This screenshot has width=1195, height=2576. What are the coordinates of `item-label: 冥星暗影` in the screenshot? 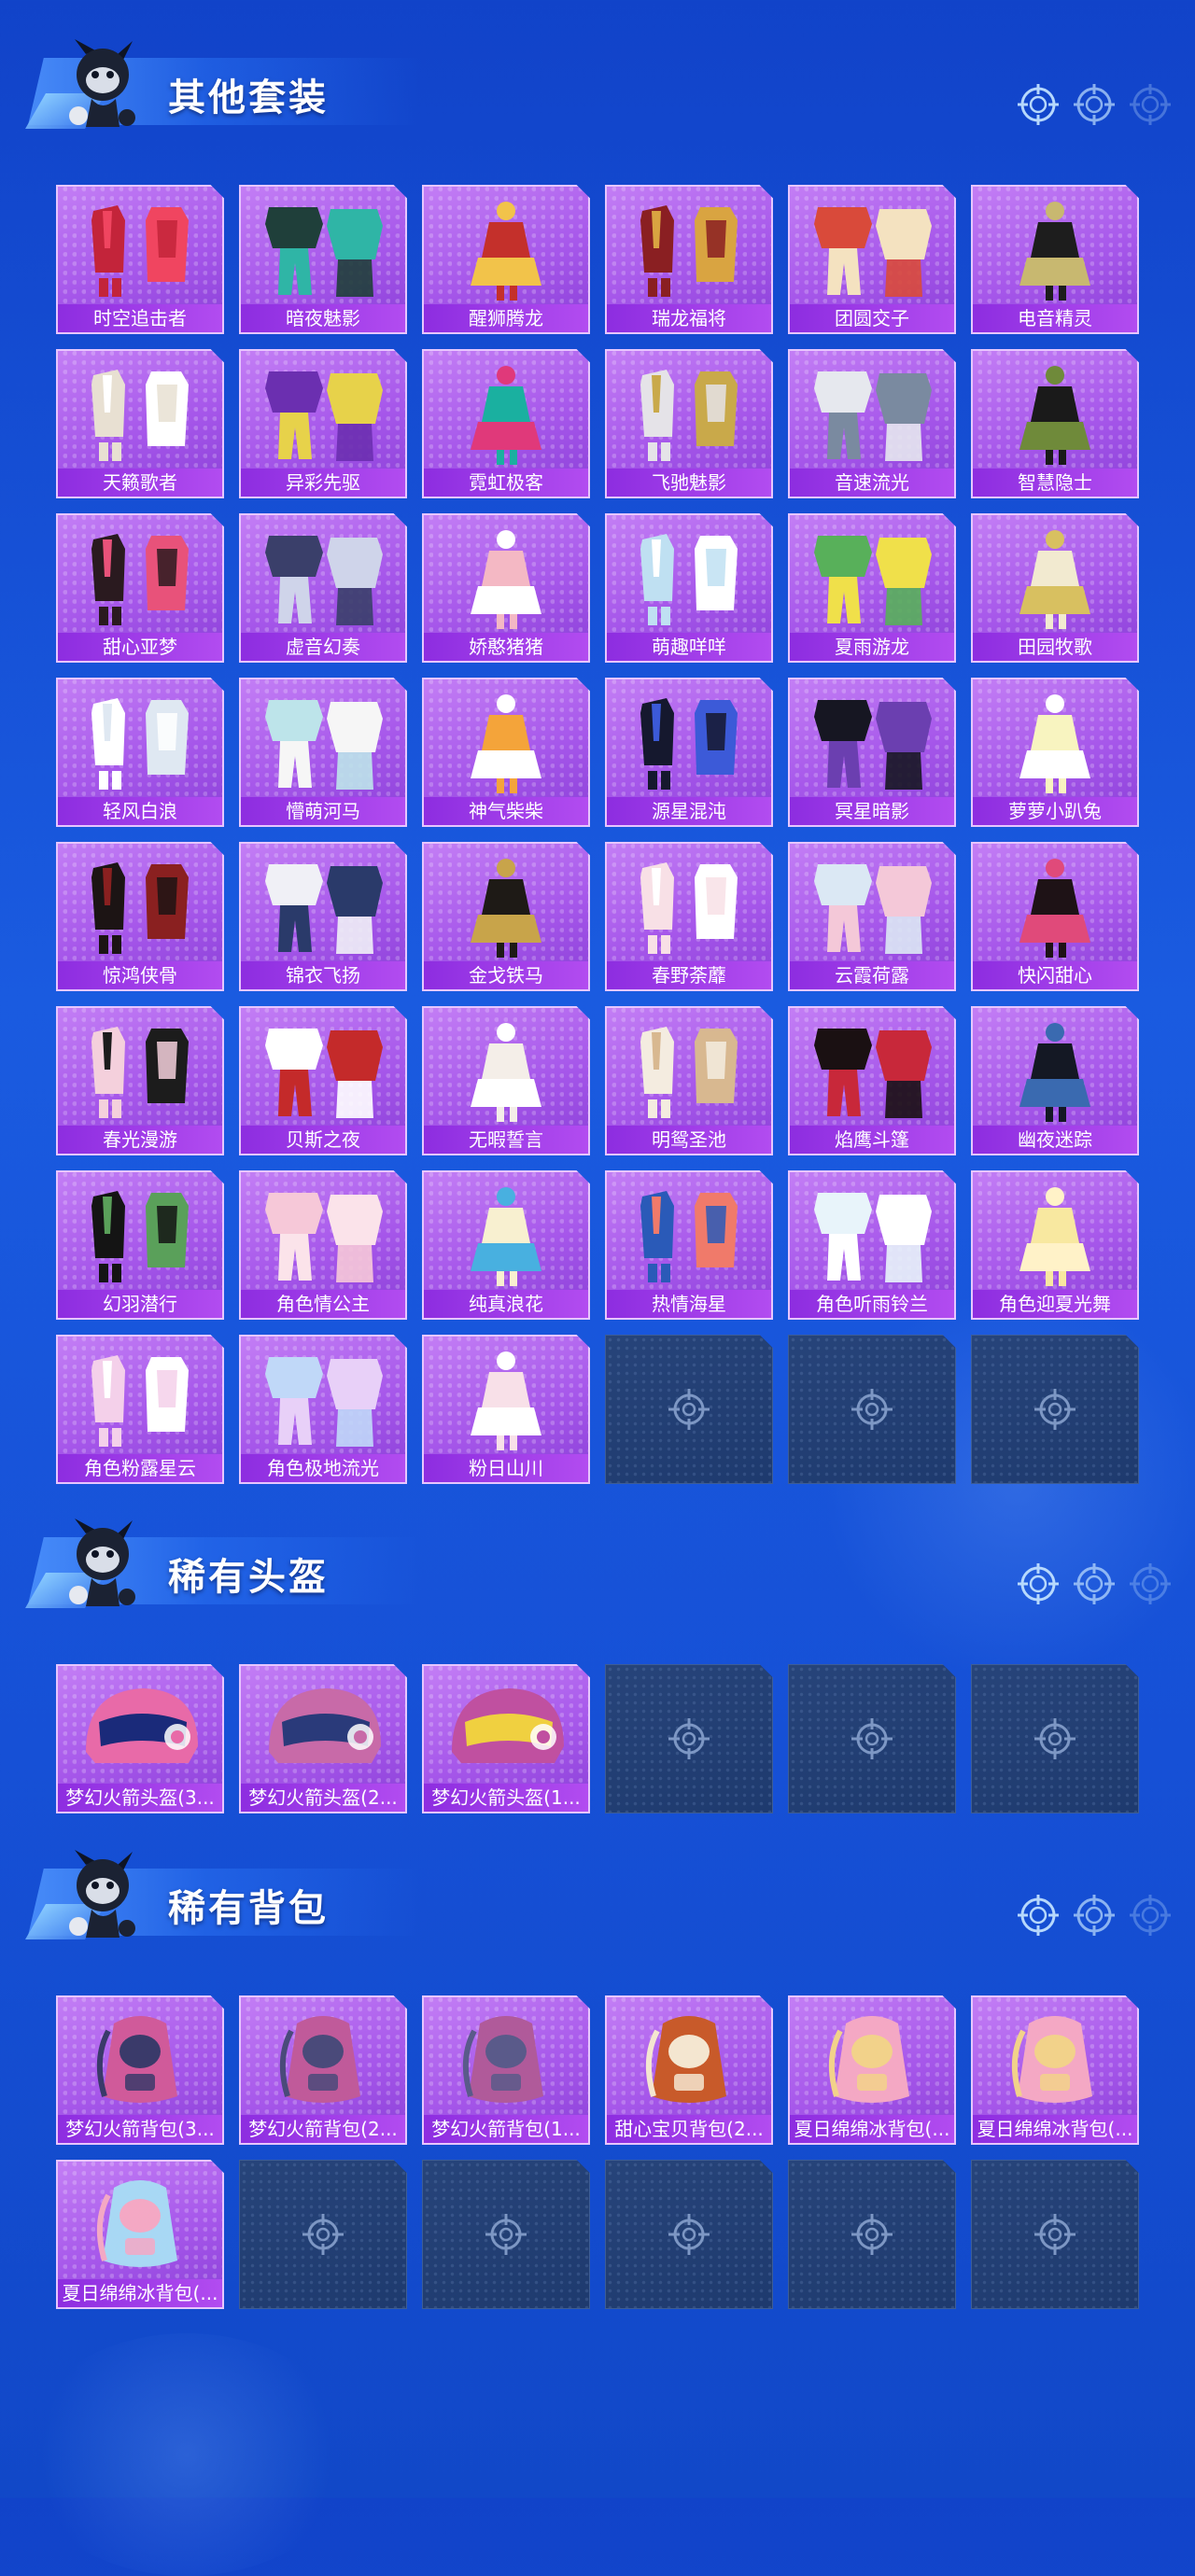 It's located at (872, 811).